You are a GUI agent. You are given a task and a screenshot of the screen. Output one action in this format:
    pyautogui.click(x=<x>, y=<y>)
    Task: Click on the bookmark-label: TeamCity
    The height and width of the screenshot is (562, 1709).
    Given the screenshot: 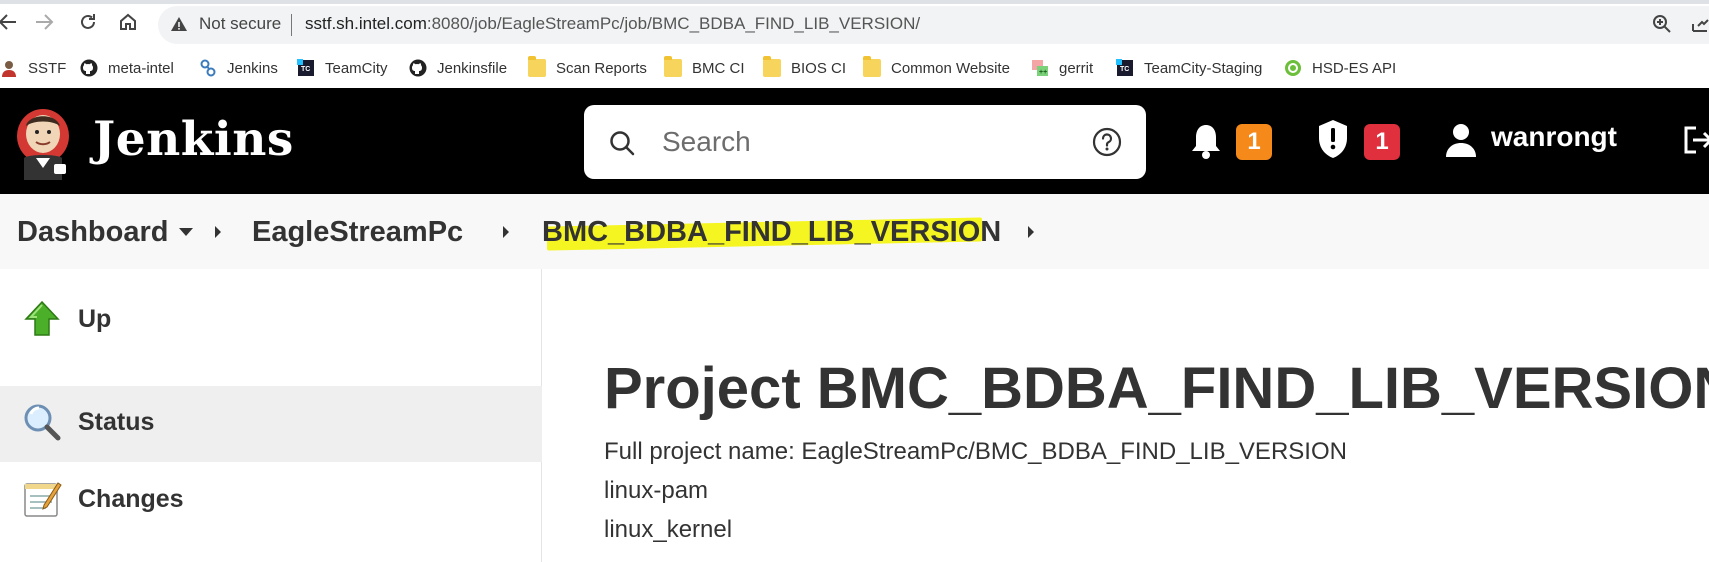 What is the action you would take?
    pyautogui.click(x=356, y=68)
    